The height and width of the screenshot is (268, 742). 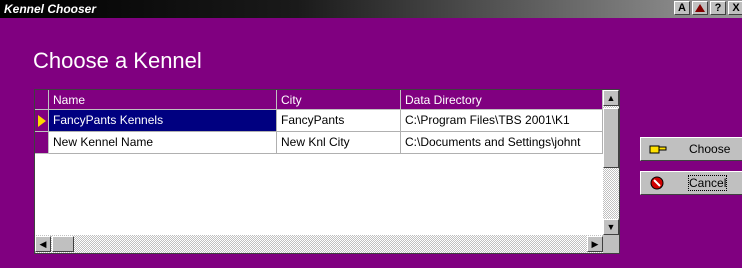 What do you see at coordinates (43, 244) in the screenshot?
I see `scroll-left-icon: ◀` at bounding box center [43, 244].